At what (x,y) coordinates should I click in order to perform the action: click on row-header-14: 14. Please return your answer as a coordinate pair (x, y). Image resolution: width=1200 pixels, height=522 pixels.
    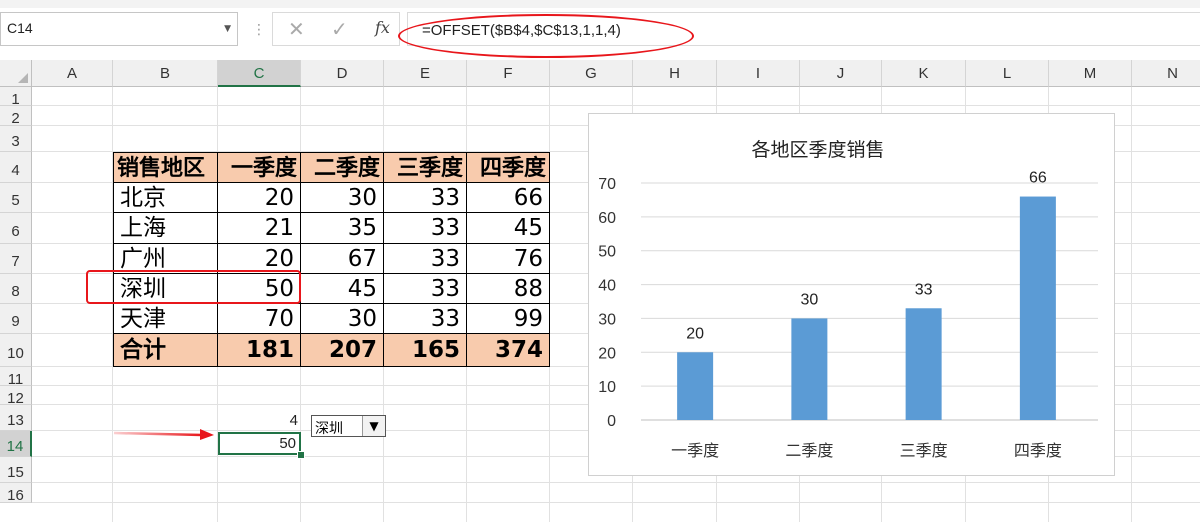
    Looking at the image, I should click on (16, 444).